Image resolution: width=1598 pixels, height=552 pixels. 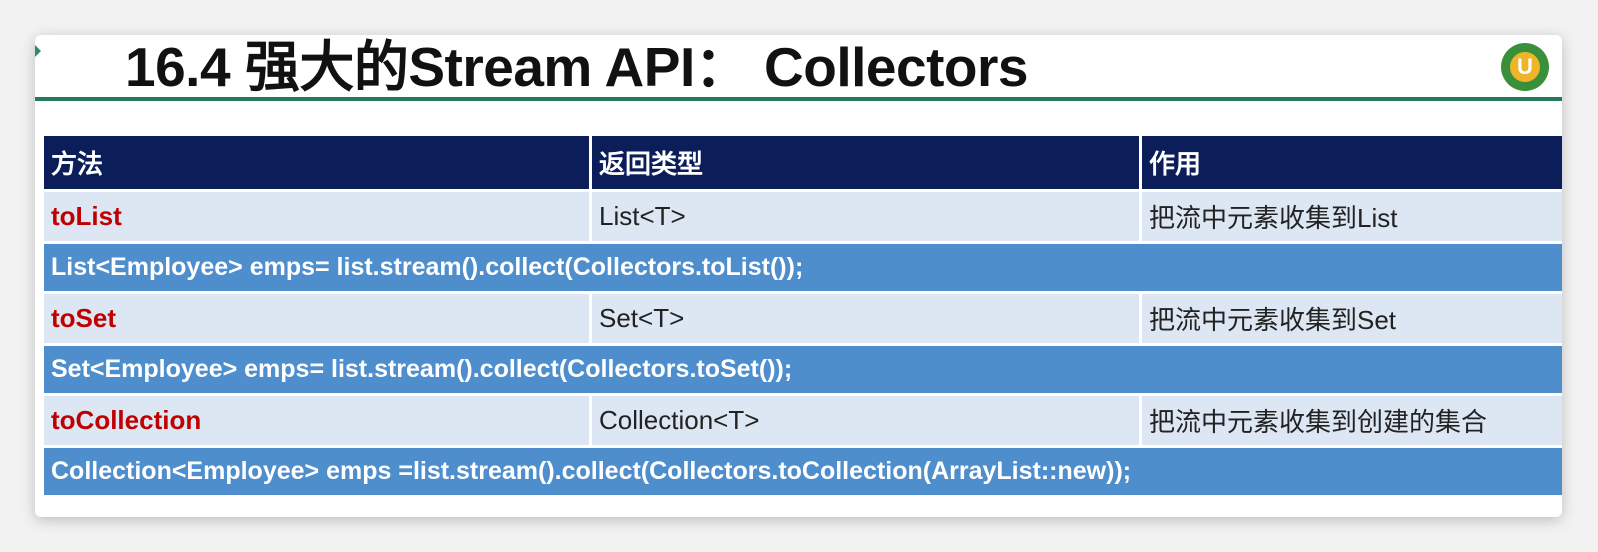 I want to click on slide-edge-marker, so click(x=38, y=51).